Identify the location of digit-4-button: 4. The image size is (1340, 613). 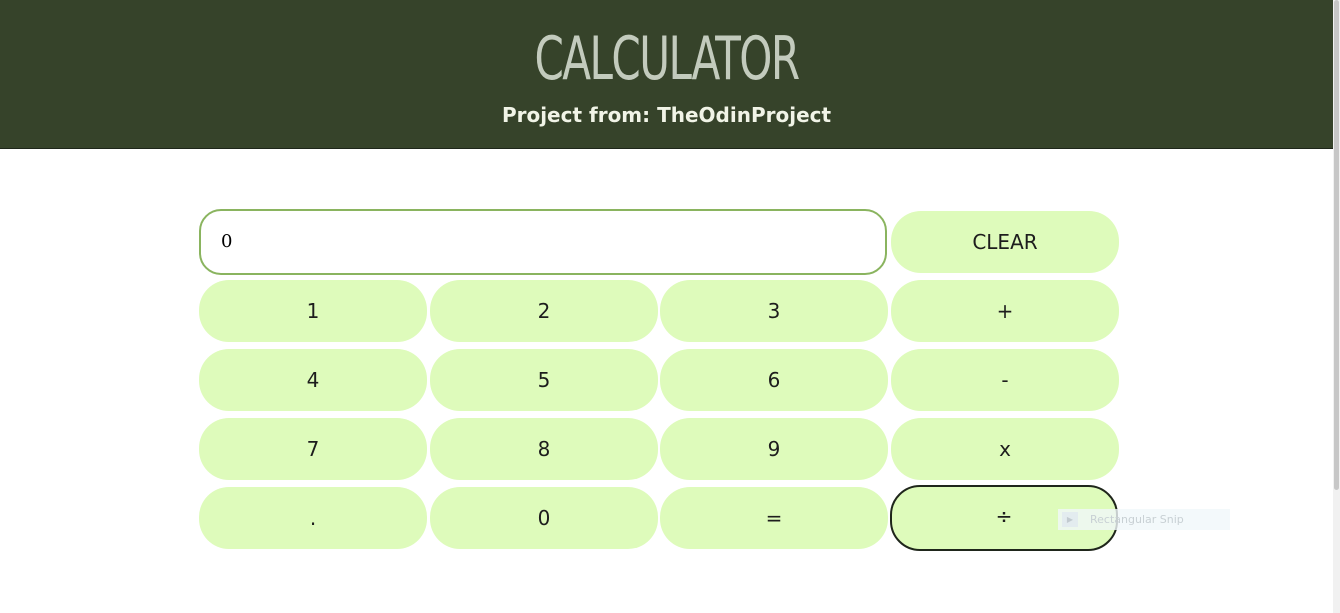
(313, 380).